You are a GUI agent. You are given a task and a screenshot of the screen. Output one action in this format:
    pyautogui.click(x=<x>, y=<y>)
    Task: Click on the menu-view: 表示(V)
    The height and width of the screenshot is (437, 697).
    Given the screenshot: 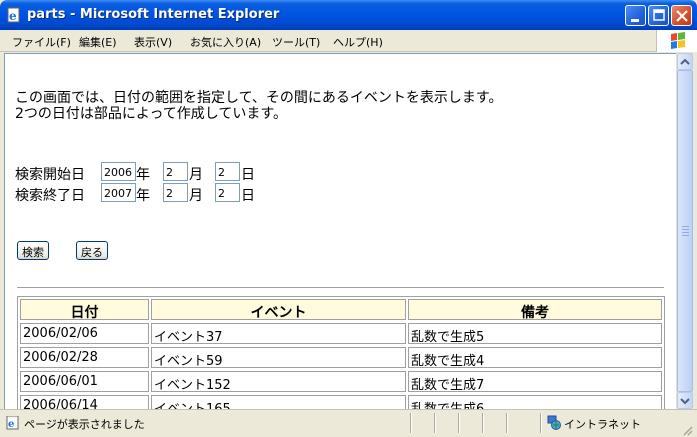 What is the action you would take?
    pyautogui.click(x=153, y=42)
    